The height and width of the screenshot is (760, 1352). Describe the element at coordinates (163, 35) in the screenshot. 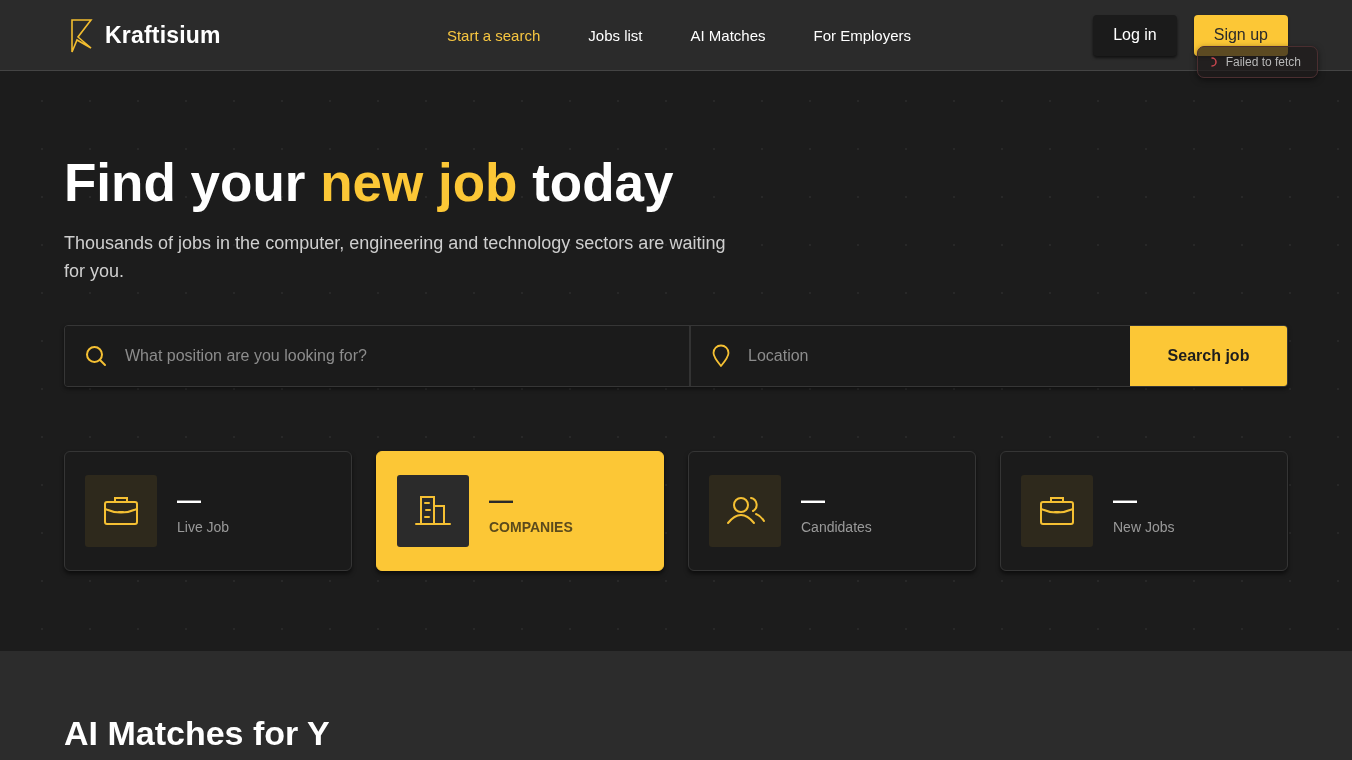

I see `brand-name: Kraftisium` at that location.